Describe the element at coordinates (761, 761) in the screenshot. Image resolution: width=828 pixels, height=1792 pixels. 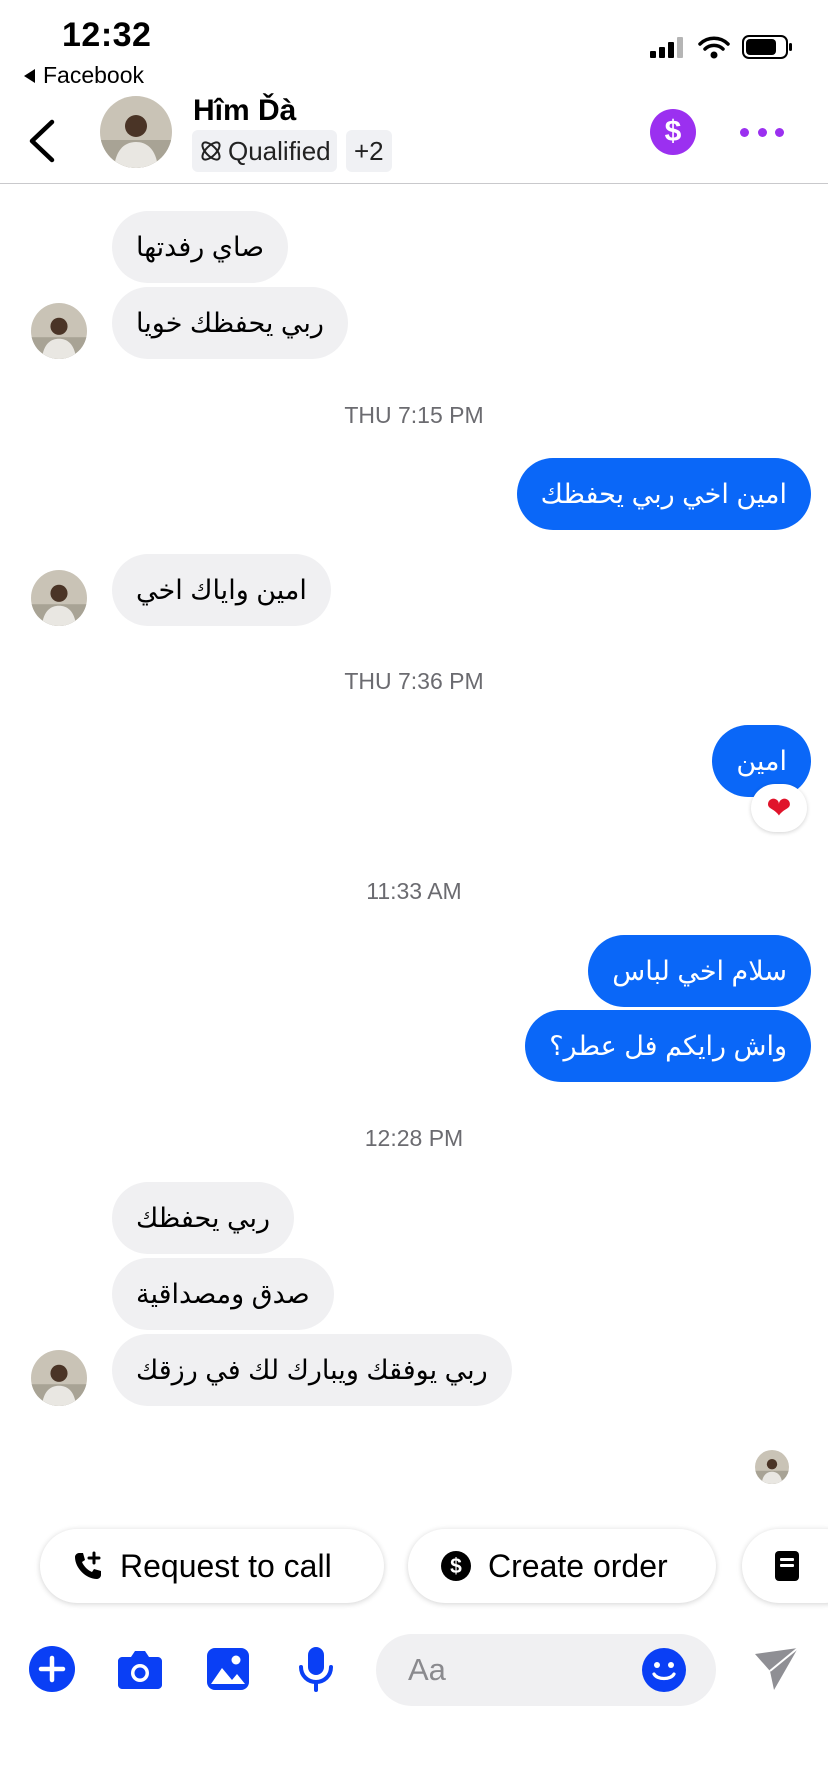
I see `outgoing-message: امين` at that location.